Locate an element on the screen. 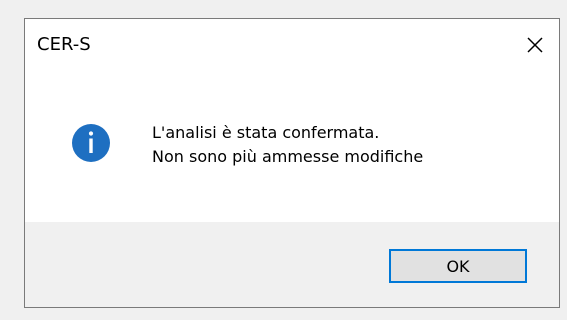 The height and width of the screenshot is (320, 567). info-icon is located at coordinates (91, 143).